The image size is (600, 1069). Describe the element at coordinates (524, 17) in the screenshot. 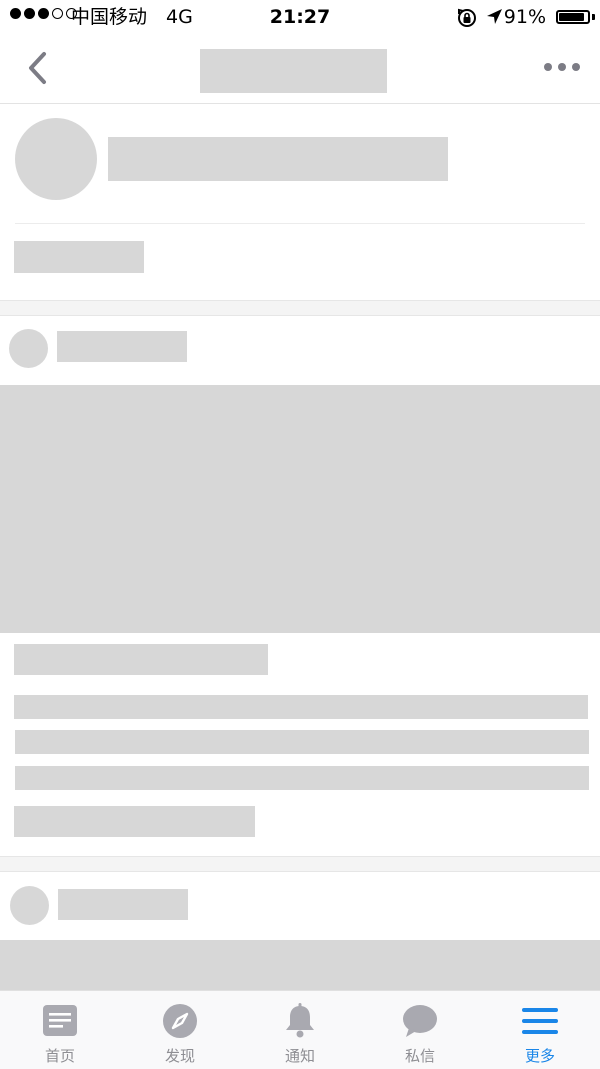

I see `battery-percent: 91%` at that location.